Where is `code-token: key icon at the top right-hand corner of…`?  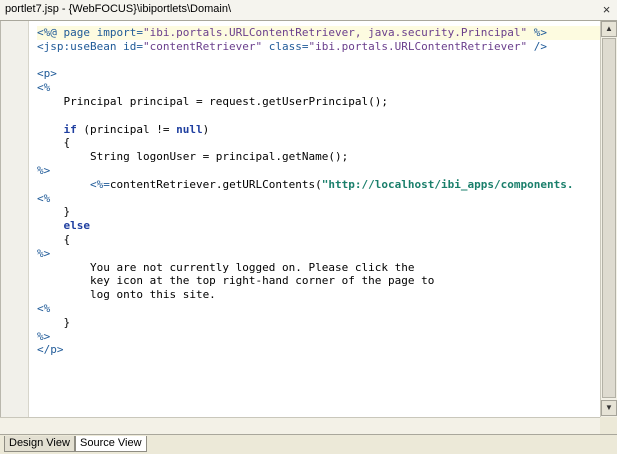
code-token: key icon at the top right-hand corner of… is located at coordinates (236, 281).